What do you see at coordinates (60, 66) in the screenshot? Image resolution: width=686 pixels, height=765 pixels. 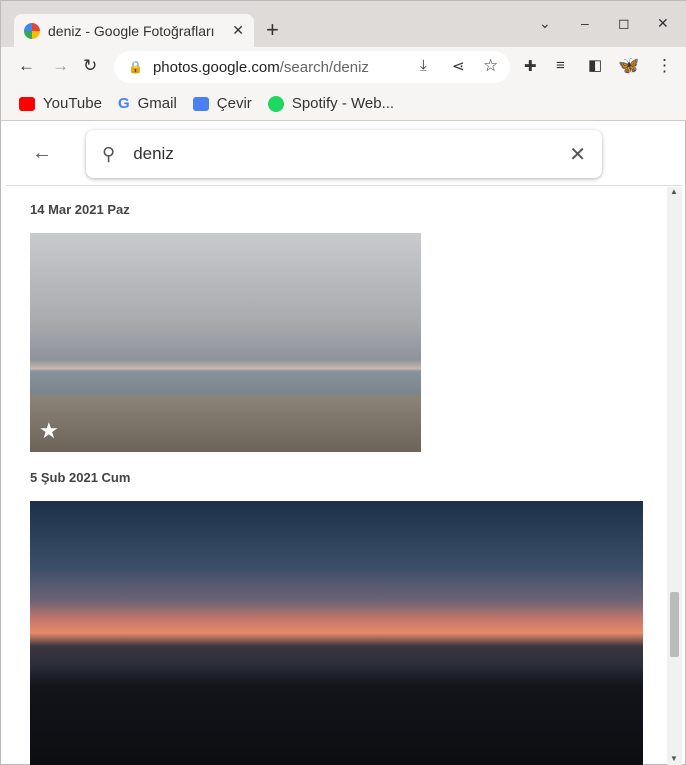 I see `forward-icon: →` at bounding box center [60, 66].